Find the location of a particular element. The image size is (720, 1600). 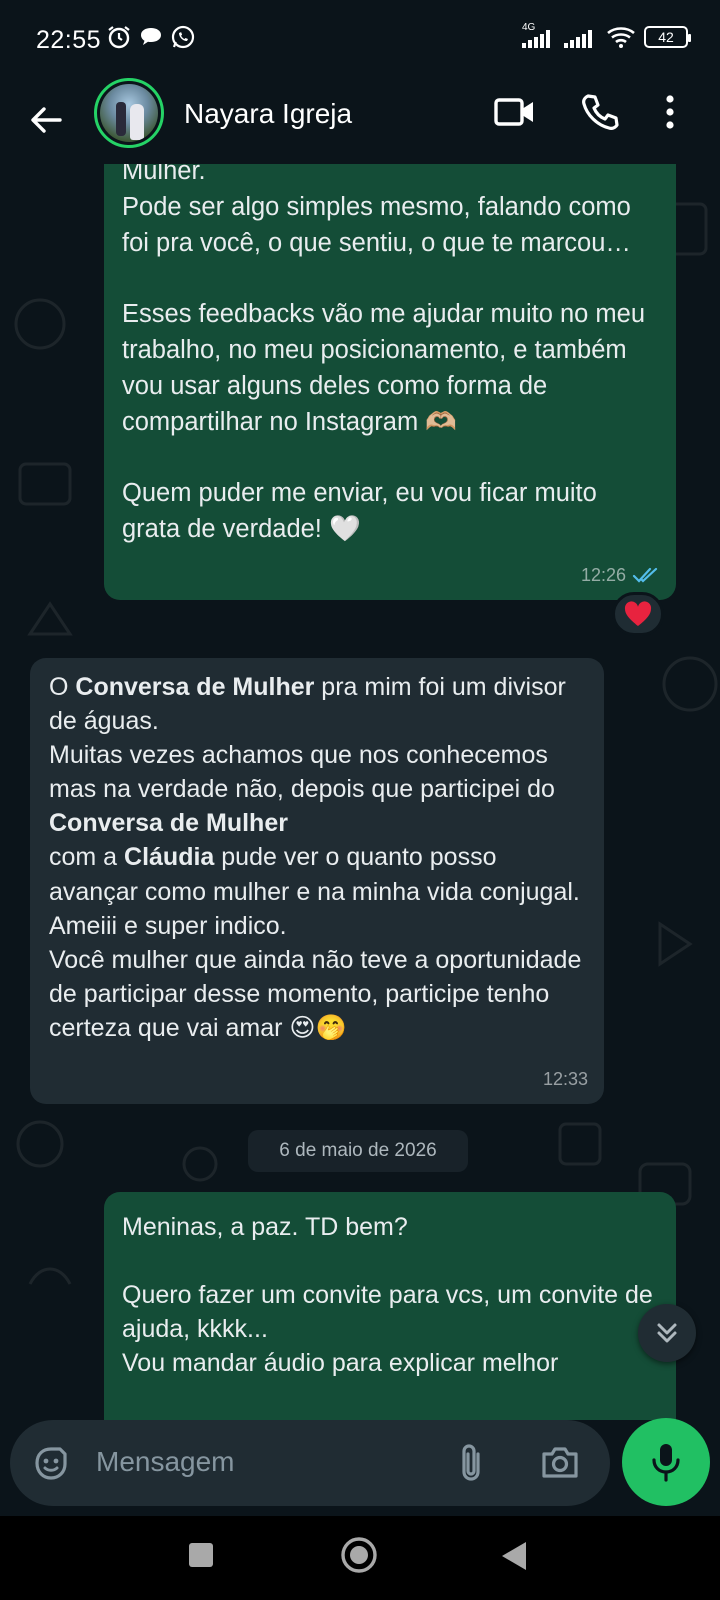

contact-name: Nayara Igreja is located at coordinates (268, 114).